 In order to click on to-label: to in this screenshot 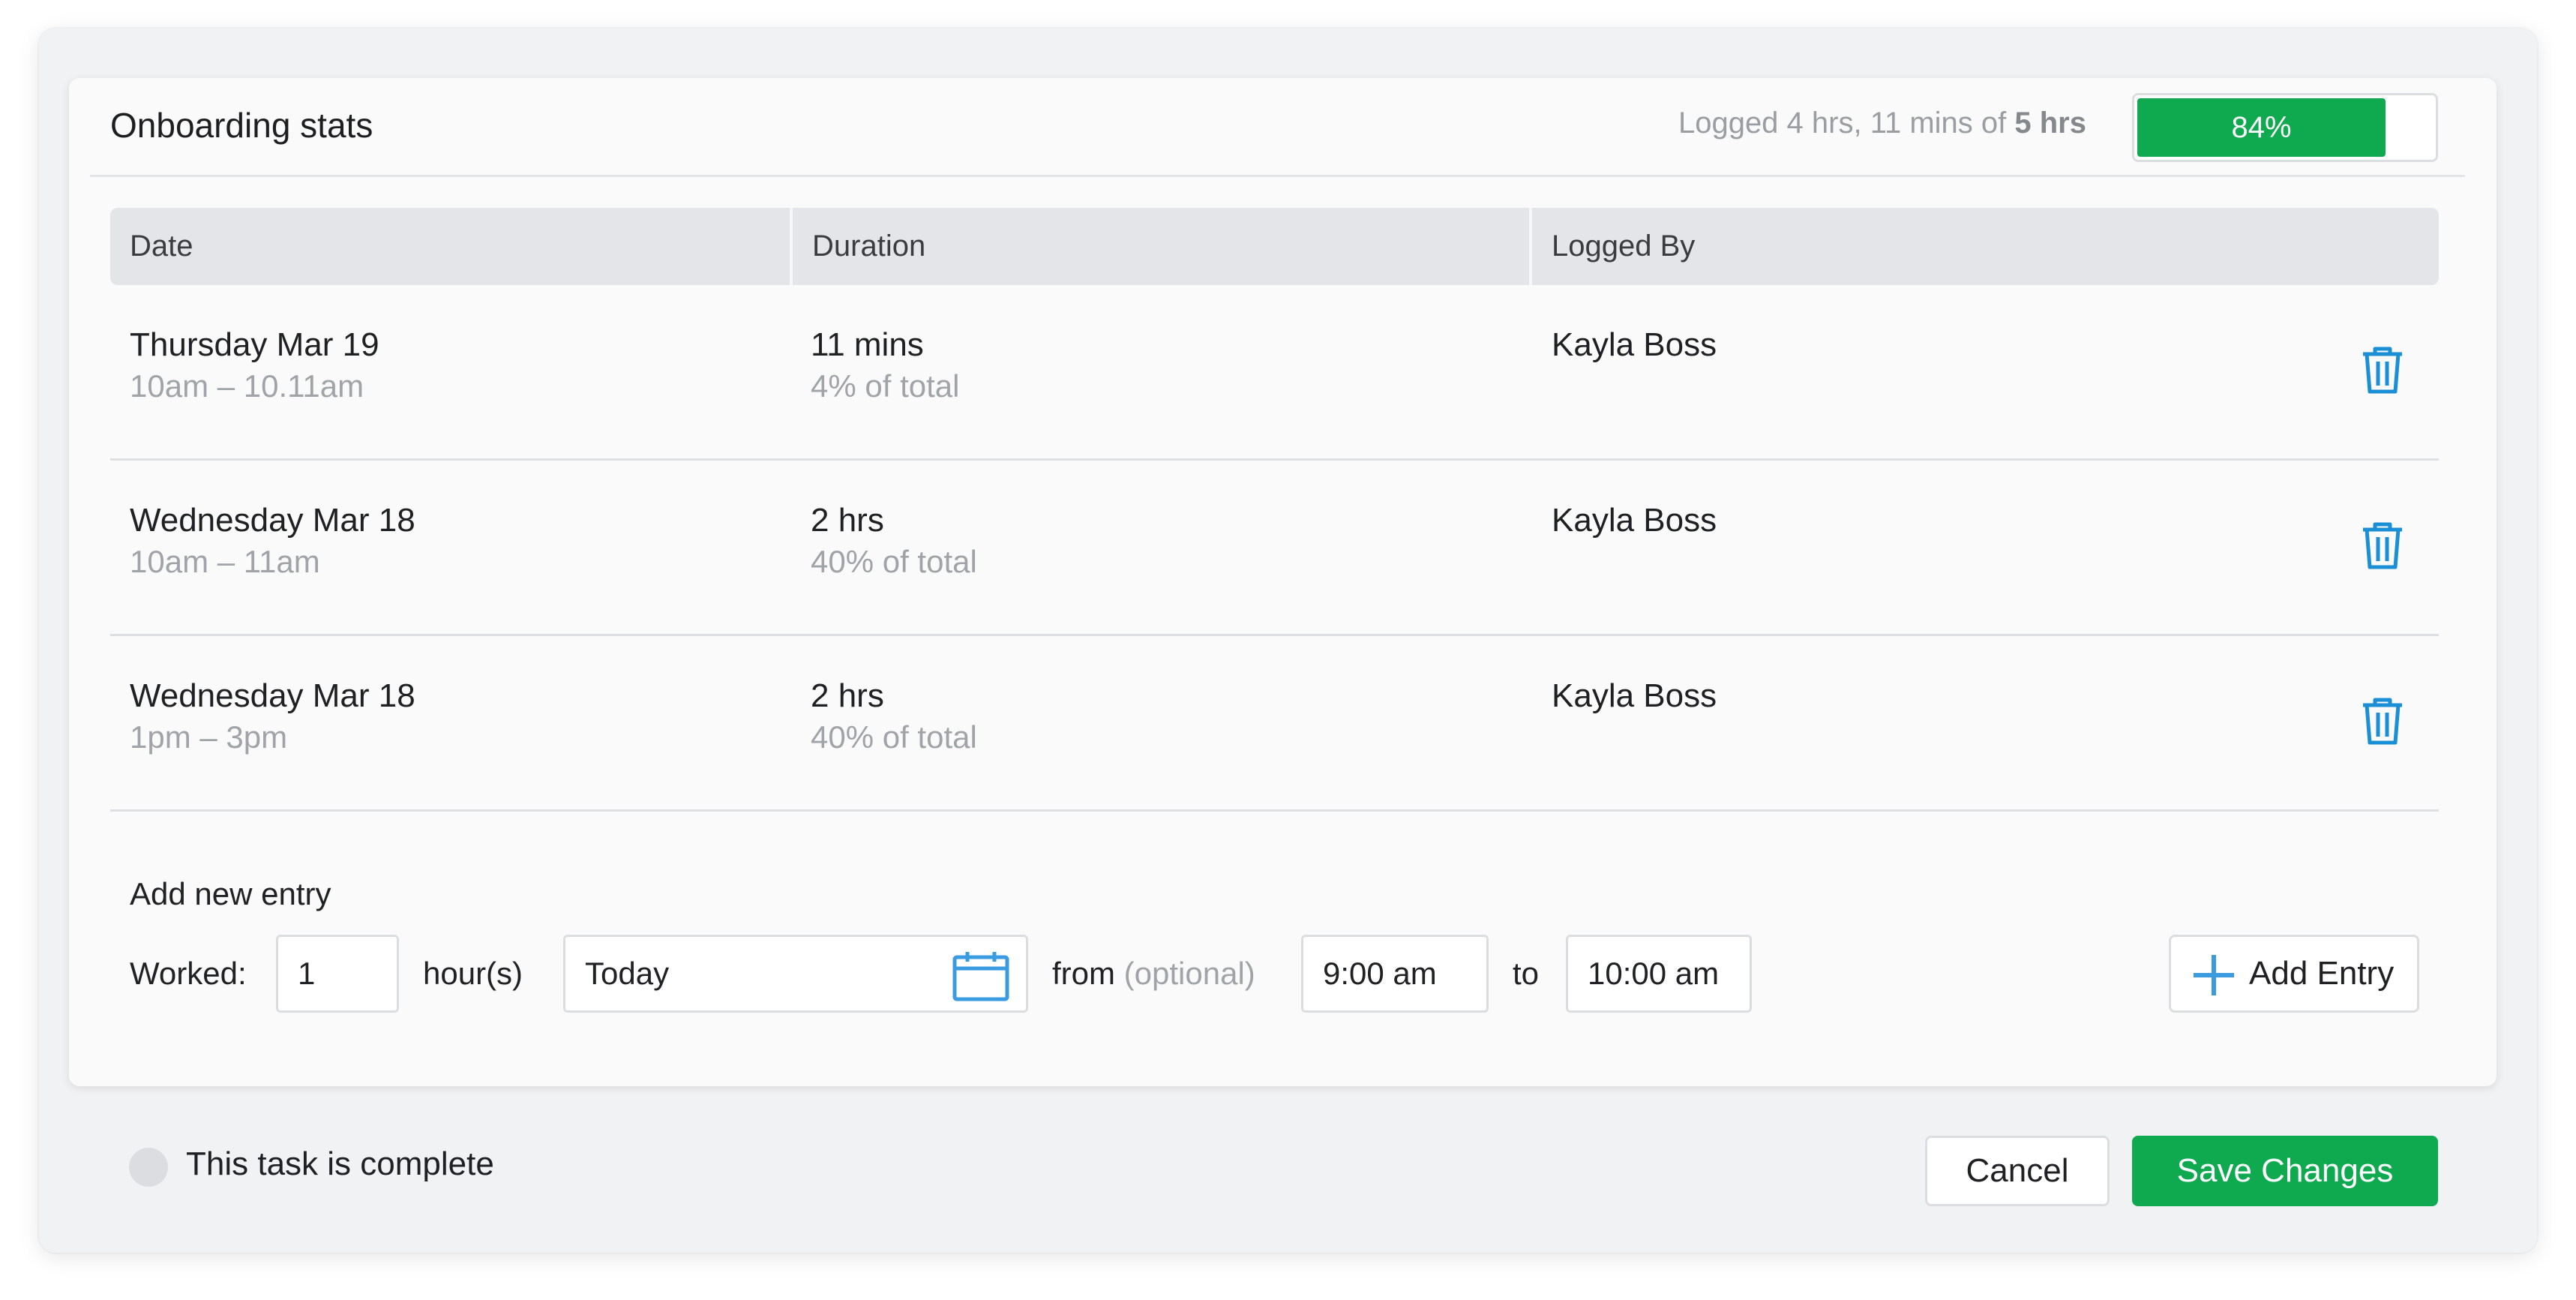, I will do `click(1527, 973)`.